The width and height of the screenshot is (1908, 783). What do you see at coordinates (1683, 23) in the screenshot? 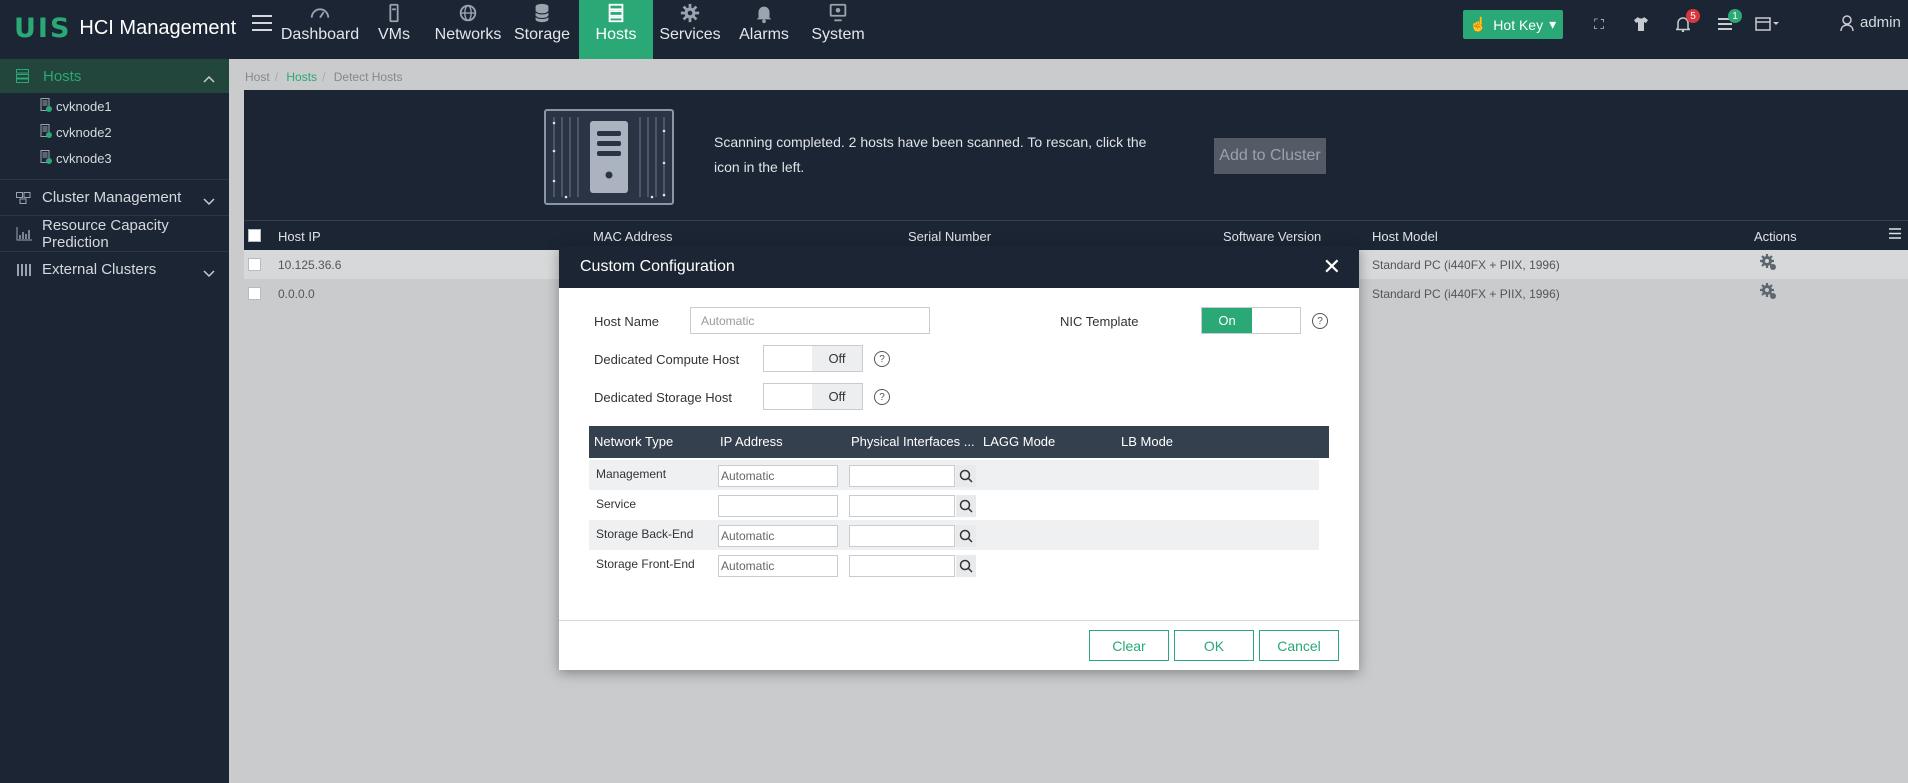
I see `alarm-bell-icon: 5` at bounding box center [1683, 23].